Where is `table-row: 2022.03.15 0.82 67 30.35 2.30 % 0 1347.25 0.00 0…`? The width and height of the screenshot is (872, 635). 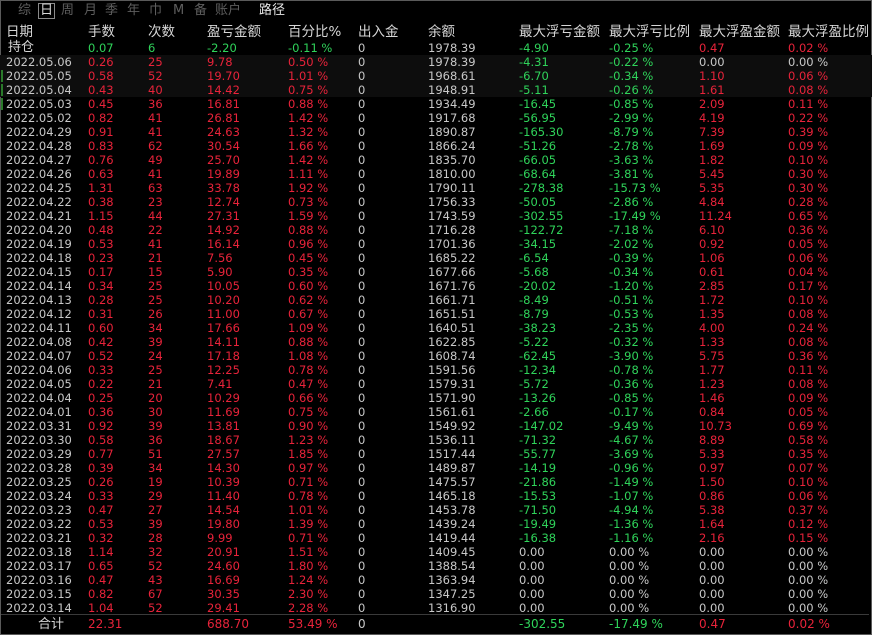
table-row: 2022.03.15 0.82 67 30.35 2.30 % 0 1347.25 0.00 0… is located at coordinates (436, 594).